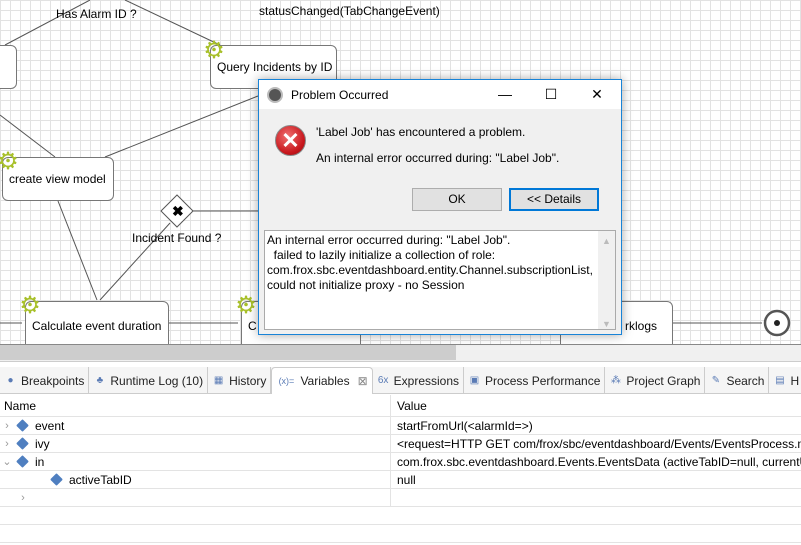 The image size is (801, 545). Describe the element at coordinates (554, 199) in the screenshot. I see `details-button: << Details` at that location.